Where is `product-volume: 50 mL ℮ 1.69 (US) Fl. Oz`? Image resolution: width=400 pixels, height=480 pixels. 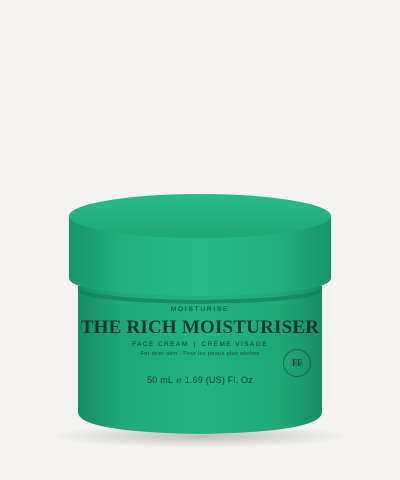
product-volume: 50 mL ℮ 1.69 (US) Fl. Oz is located at coordinates (200, 380).